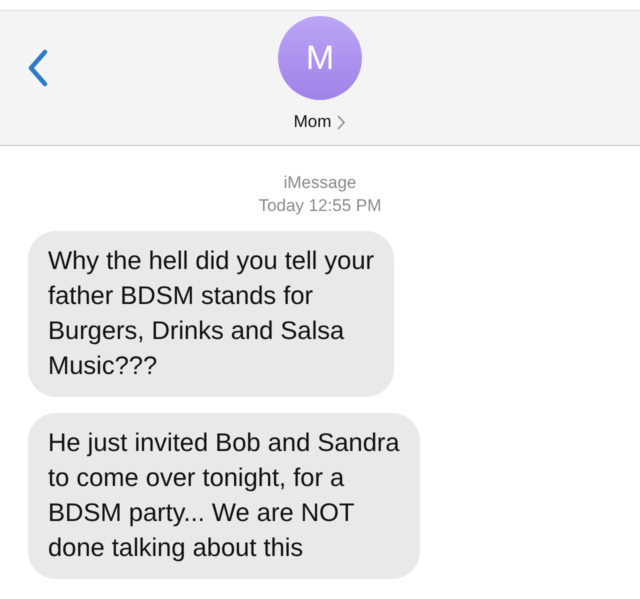  Describe the element at coordinates (313, 122) in the screenshot. I see `contact-name: Mom` at that location.